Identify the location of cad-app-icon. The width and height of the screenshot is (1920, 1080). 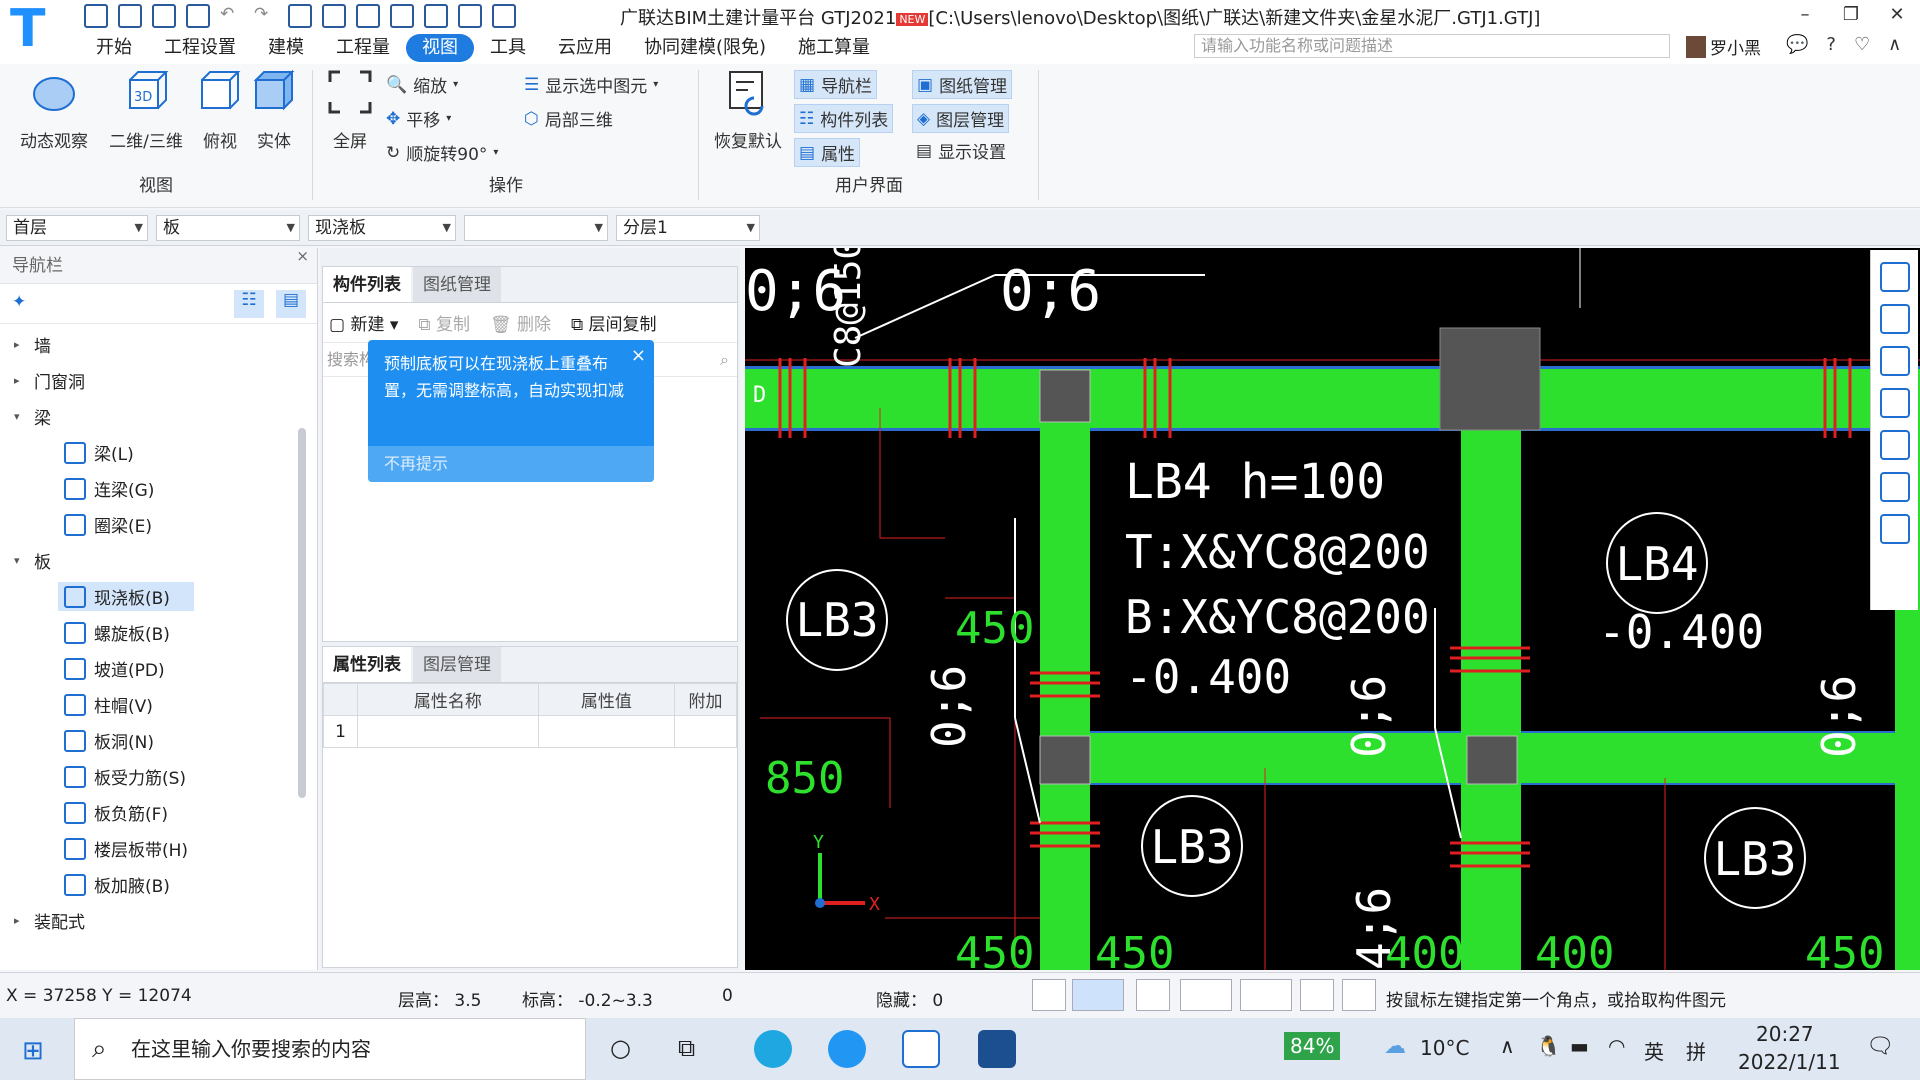
(997, 1049).